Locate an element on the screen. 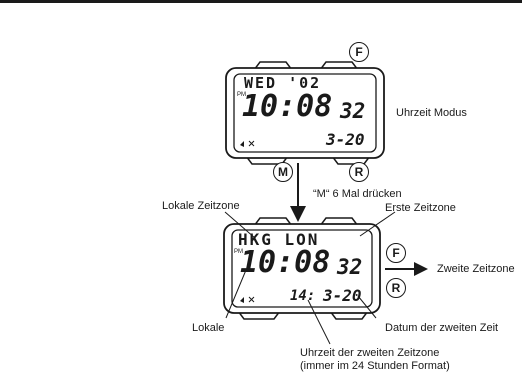 Image resolution: width=522 pixels, height=383 pixels. label-second-date: Datum der zweiten Zeit is located at coordinates (442, 328).